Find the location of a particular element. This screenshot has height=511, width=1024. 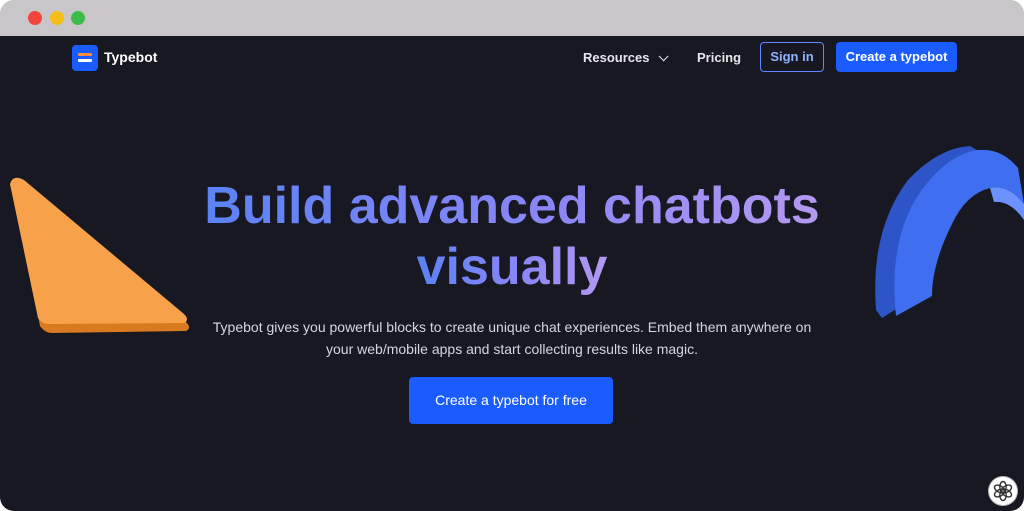

typebot-logo-icon is located at coordinates (85, 58).